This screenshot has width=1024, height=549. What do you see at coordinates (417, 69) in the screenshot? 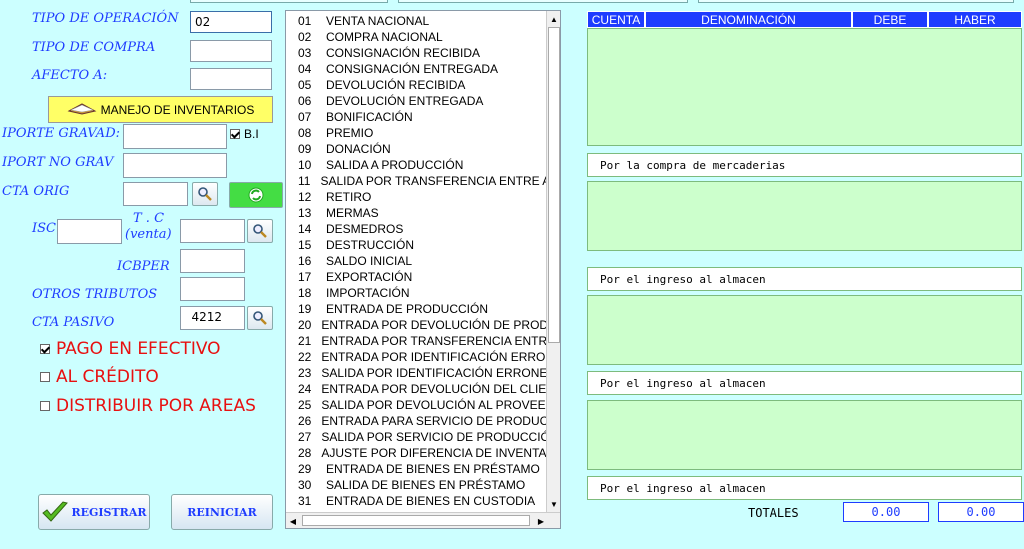
I see `operation-list-item: 04 CONSIGNACIÓN ENTREGADA` at bounding box center [417, 69].